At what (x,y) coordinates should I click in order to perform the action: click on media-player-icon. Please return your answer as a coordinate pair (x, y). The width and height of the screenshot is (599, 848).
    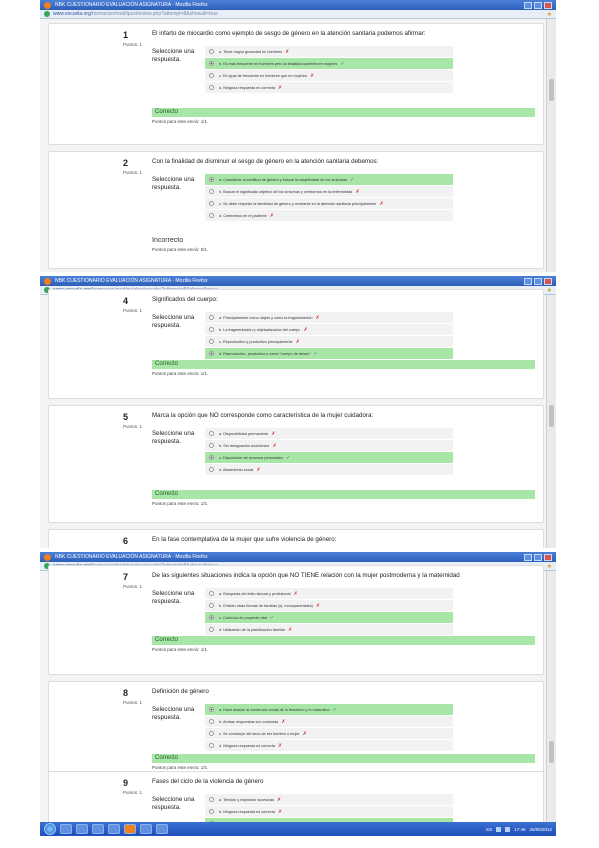
    Looking at the image, I should click on (98, 829).